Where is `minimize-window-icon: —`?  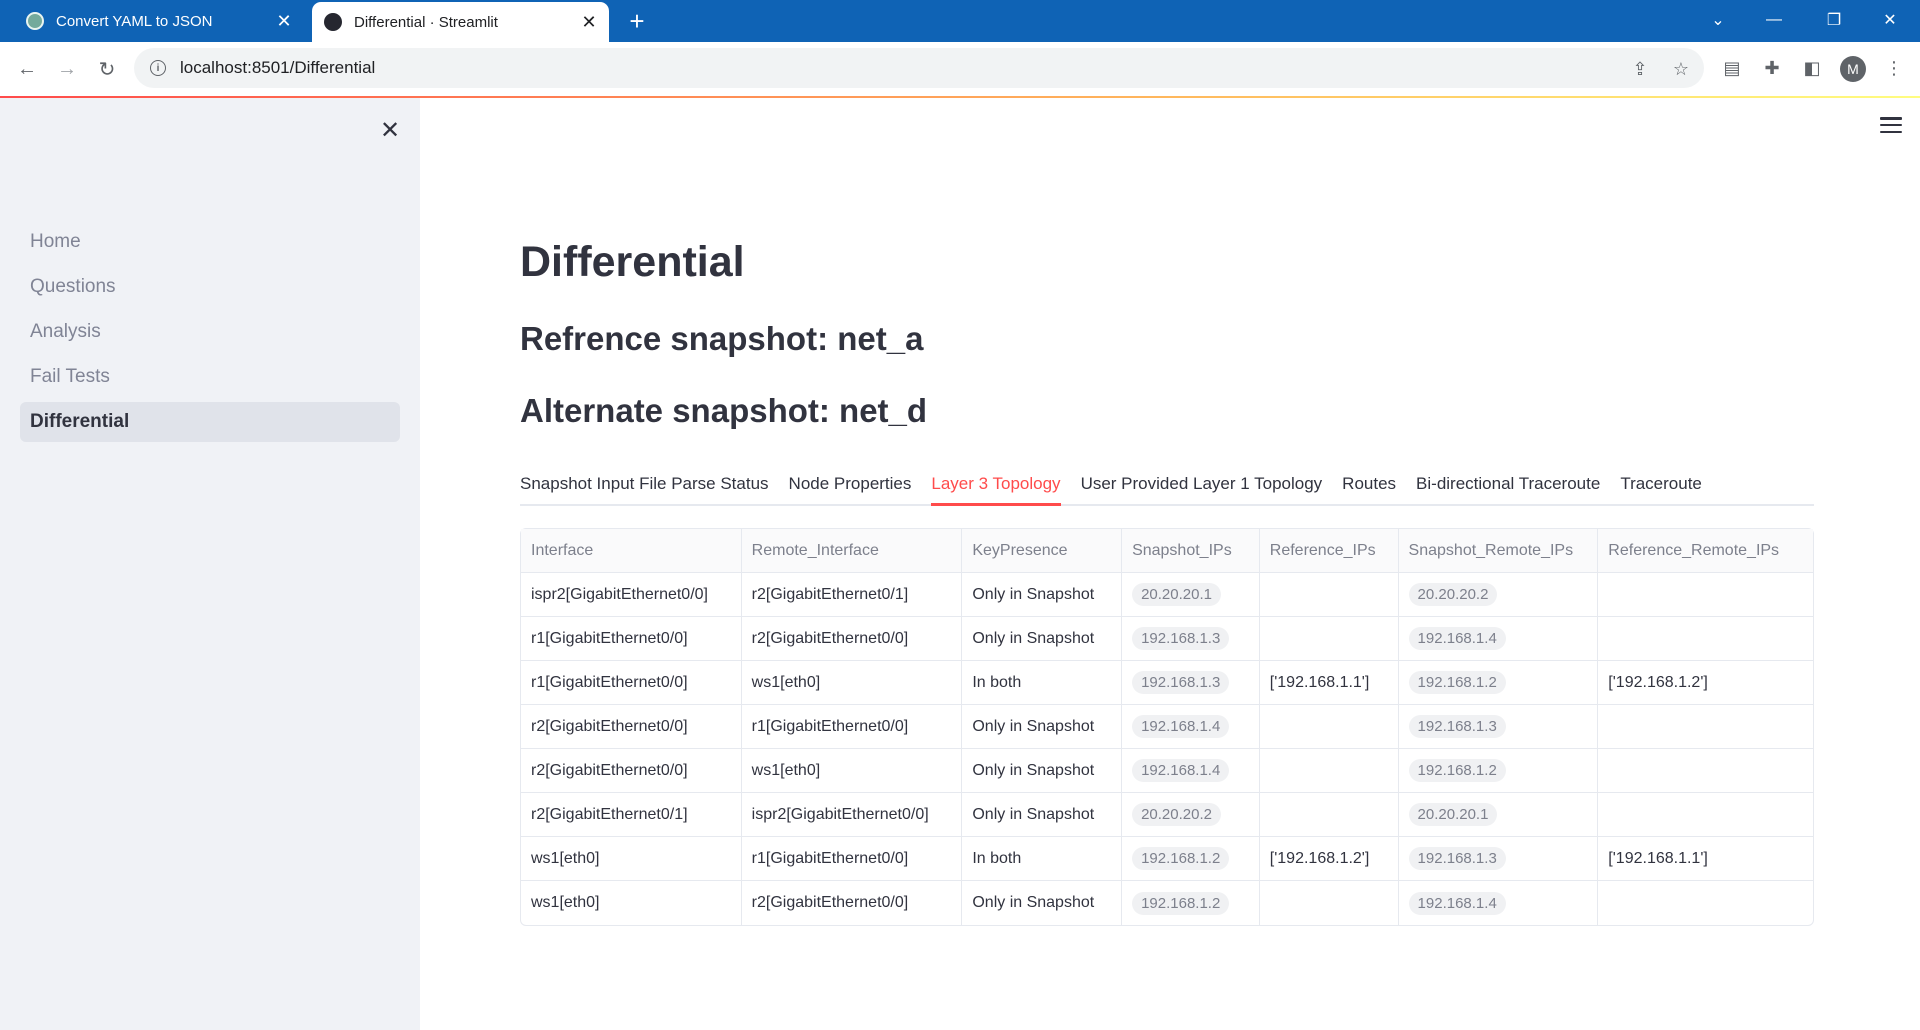 minimize-window-icon: — is located at coordinates (1774, 20).